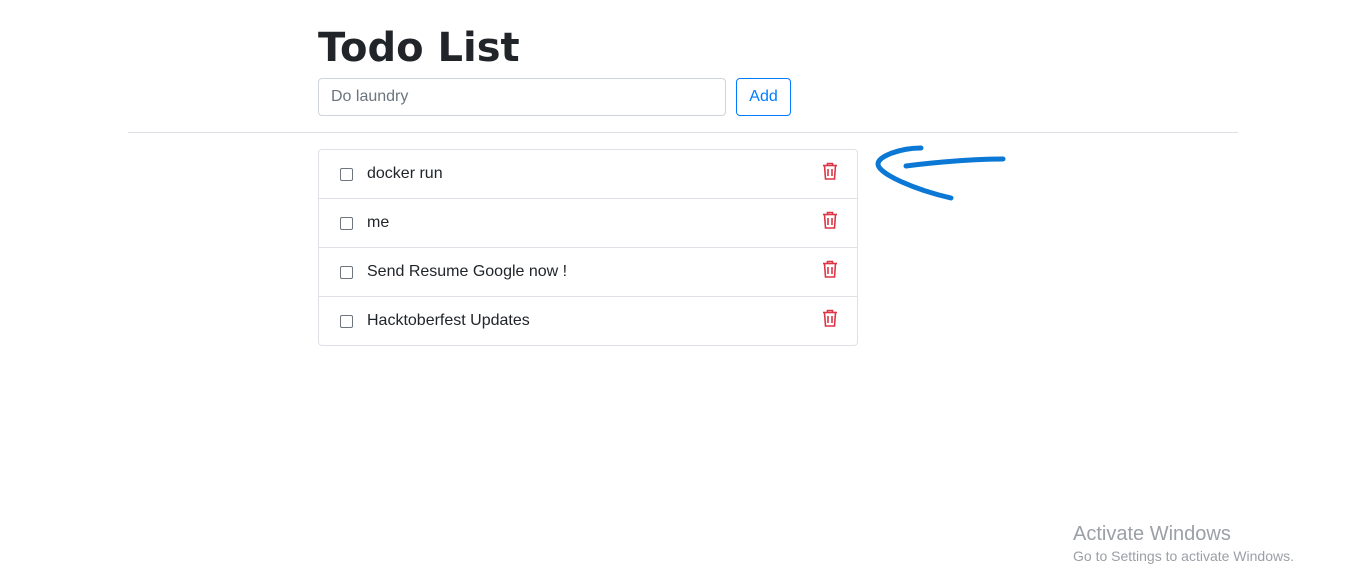 Image resolution: width=1366 pixels, height=574 pixels. I want to click on todo-text: Send Resume Google now !, so click(467, 271).